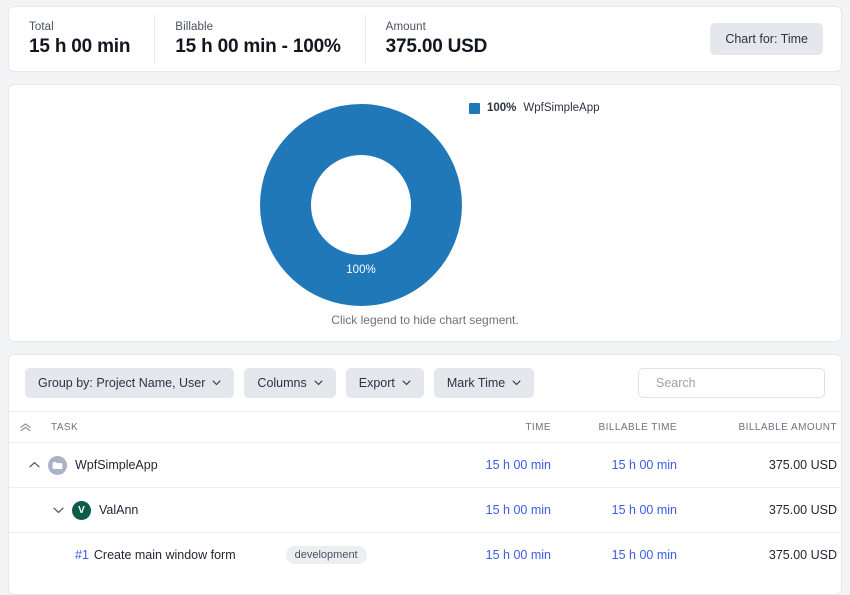 The width and height of the screenshot is (850, 595). Describe the element at coordinates (81, 510) in the screenshot. I see `avatar: V` at that location.